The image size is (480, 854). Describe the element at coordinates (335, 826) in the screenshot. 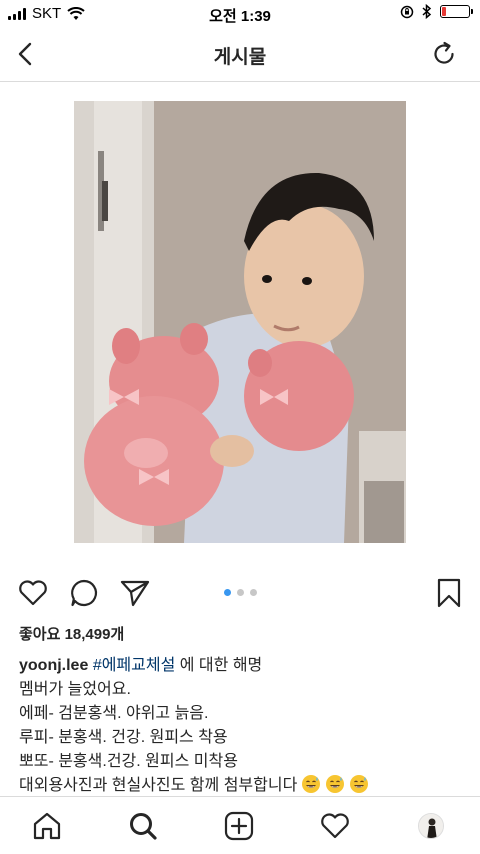

I see `activity-icon` at that location.